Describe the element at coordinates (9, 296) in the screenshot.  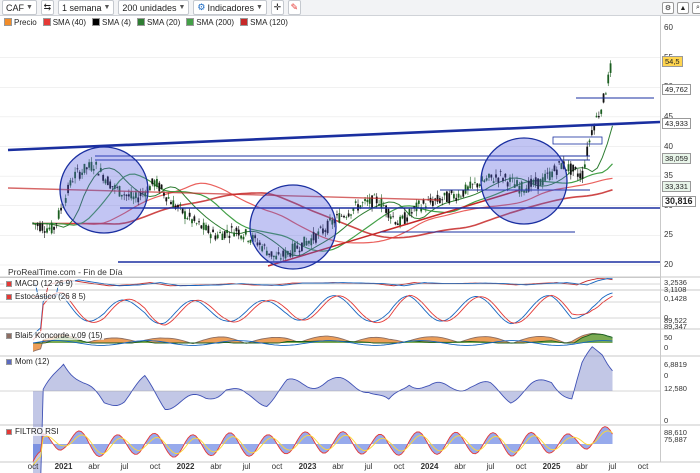
I see `stoch-swatch` at that location.